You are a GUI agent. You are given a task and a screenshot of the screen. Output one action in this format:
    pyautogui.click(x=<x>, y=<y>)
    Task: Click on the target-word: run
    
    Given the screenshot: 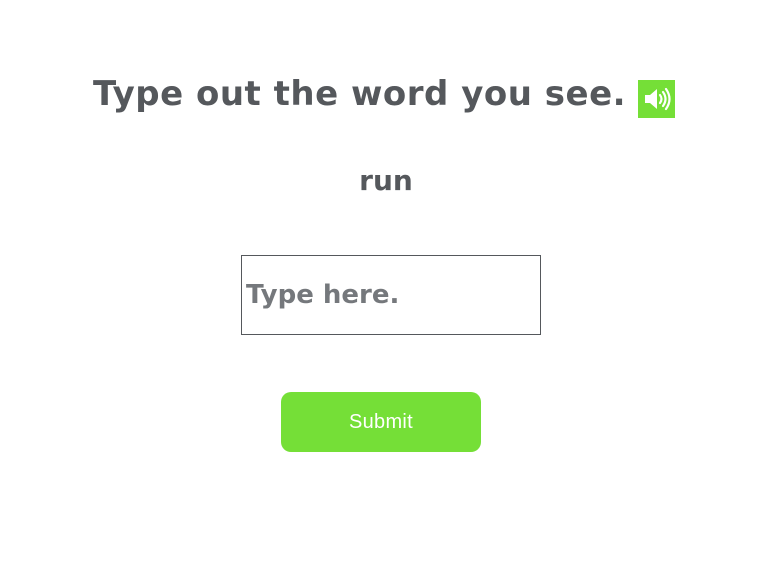 What is the action you would take?
    pyautogui.click(x=386, y=180)
    